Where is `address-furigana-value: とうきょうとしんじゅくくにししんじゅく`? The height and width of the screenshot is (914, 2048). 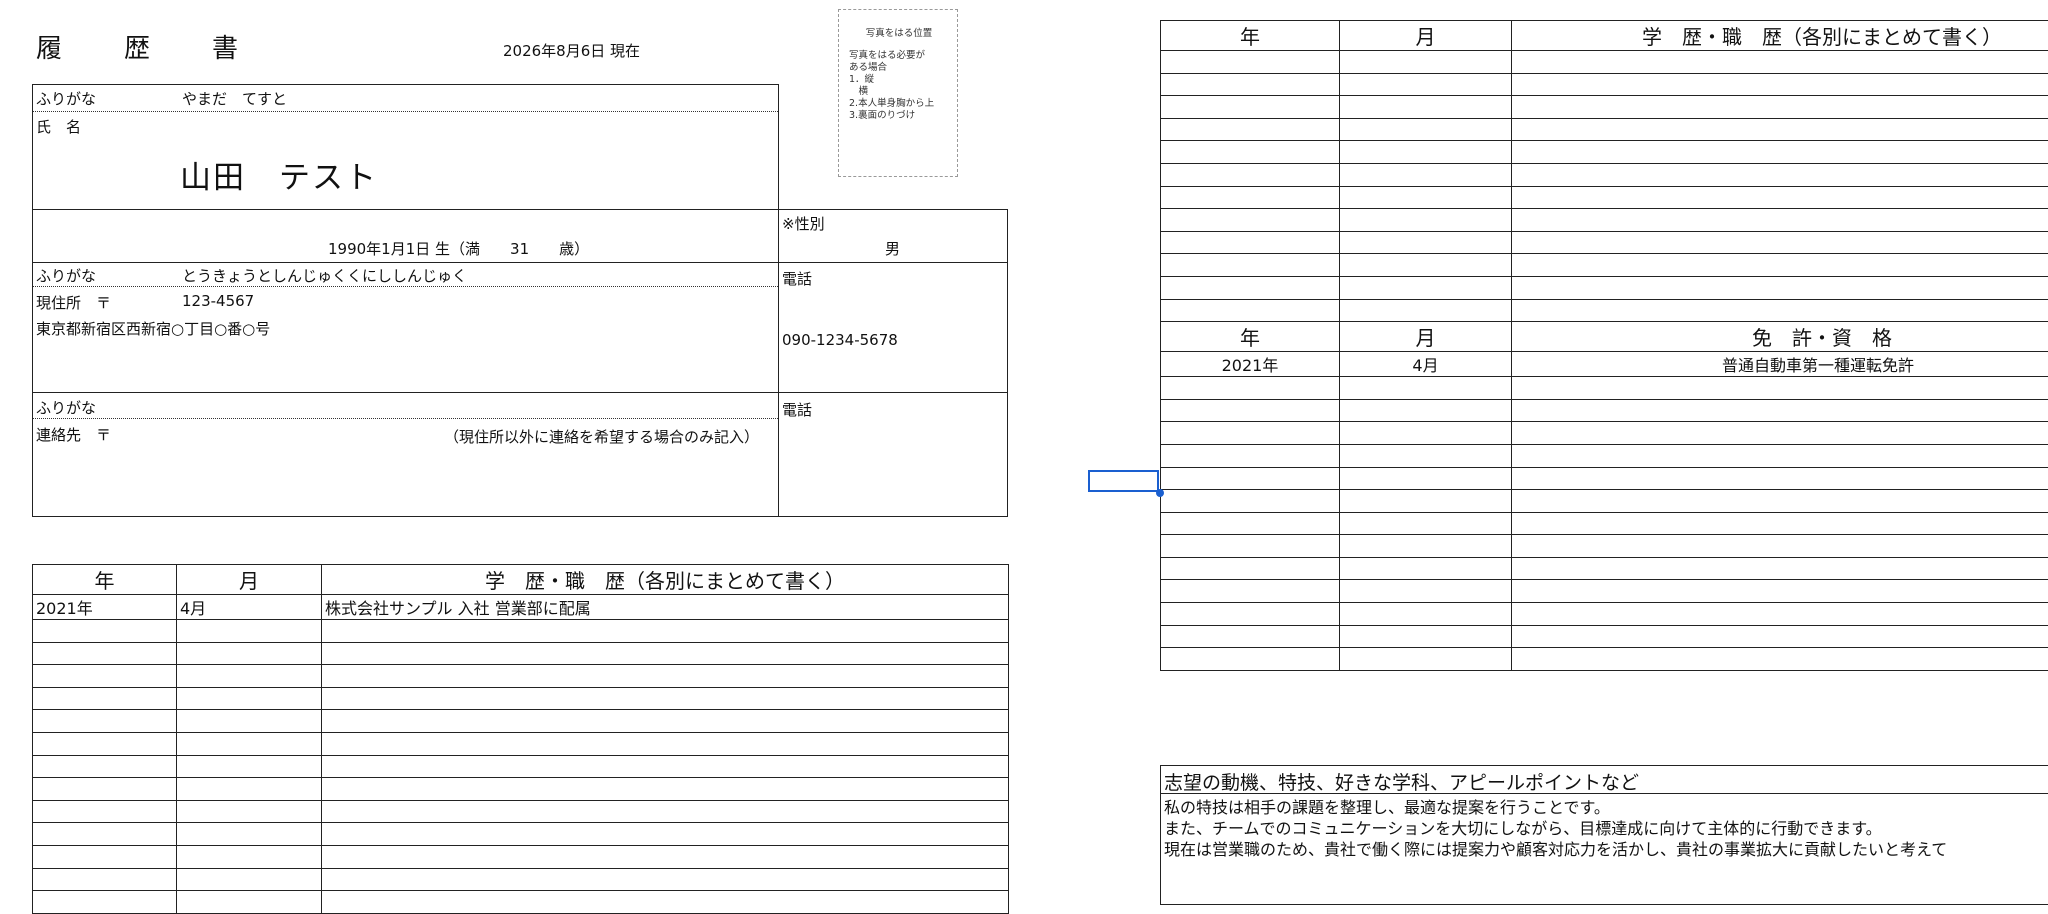
address-furigana-value: とうきょうとしんじゅくくにししんじゅく is located at coordinates (324, 275).